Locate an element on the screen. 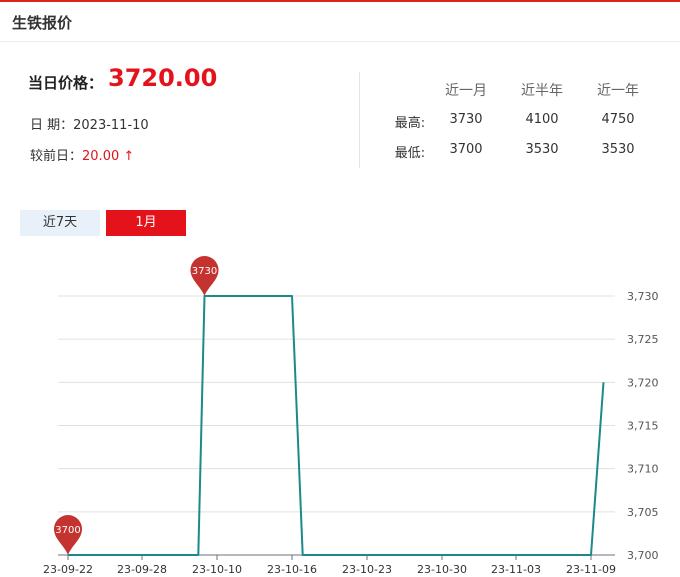 The image size is (680, 577). stats-low-month: 3700 is located at coordinates (466, 149).